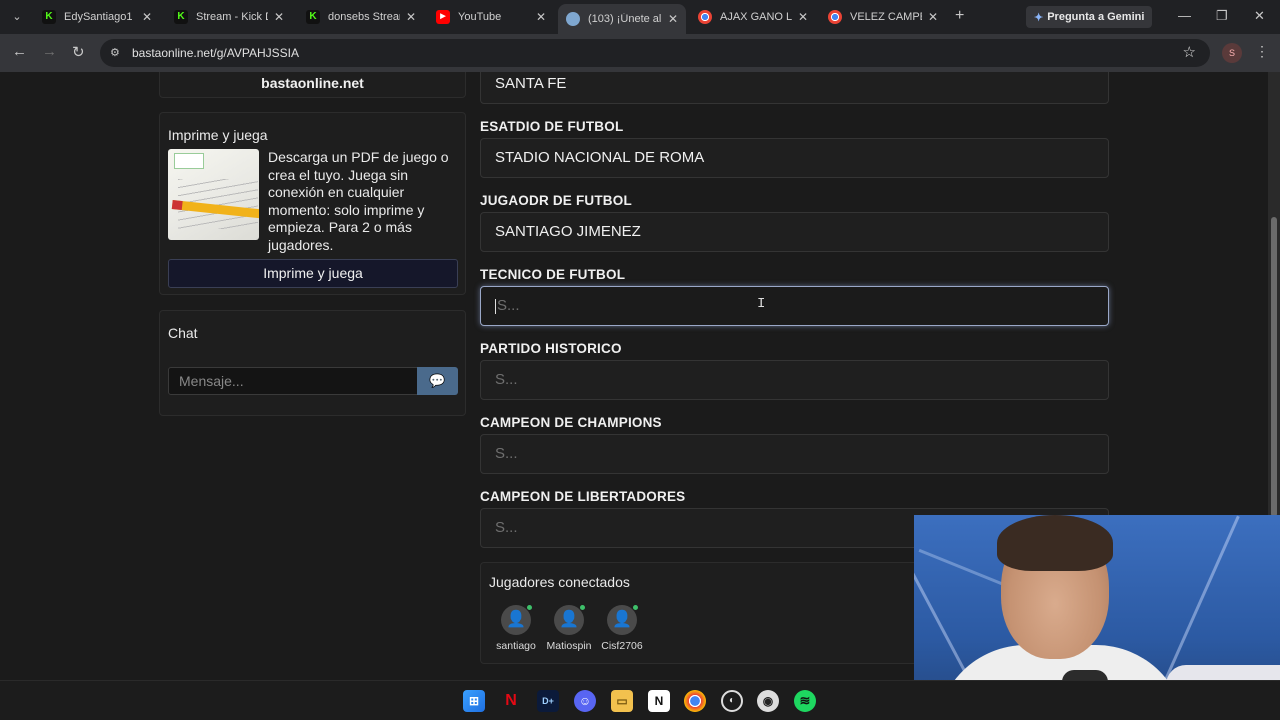  What do you see at coordinates (625, 19) in the screenshot?
I see `tab-title: (103) ¡Únete al j` at bounding box center [625, 19].